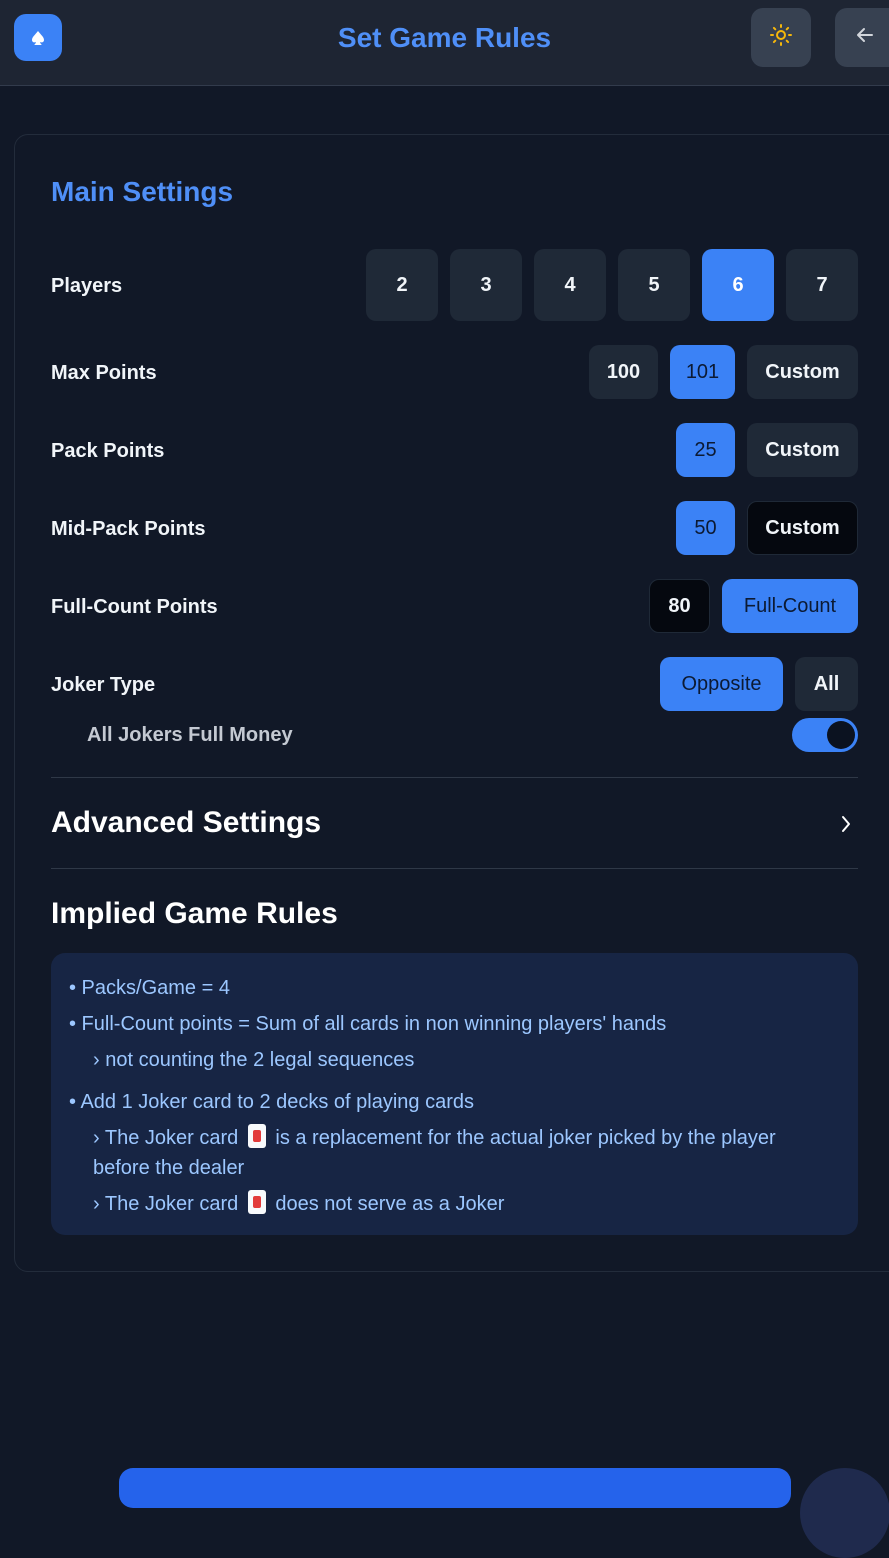 The image size is (889, 1558). What do you see at coordinates (254, 1060) in the screenshot?
I see `rule-full-count-note: › not counting the 2 legal sequences` at bounding box center [254, 1060].